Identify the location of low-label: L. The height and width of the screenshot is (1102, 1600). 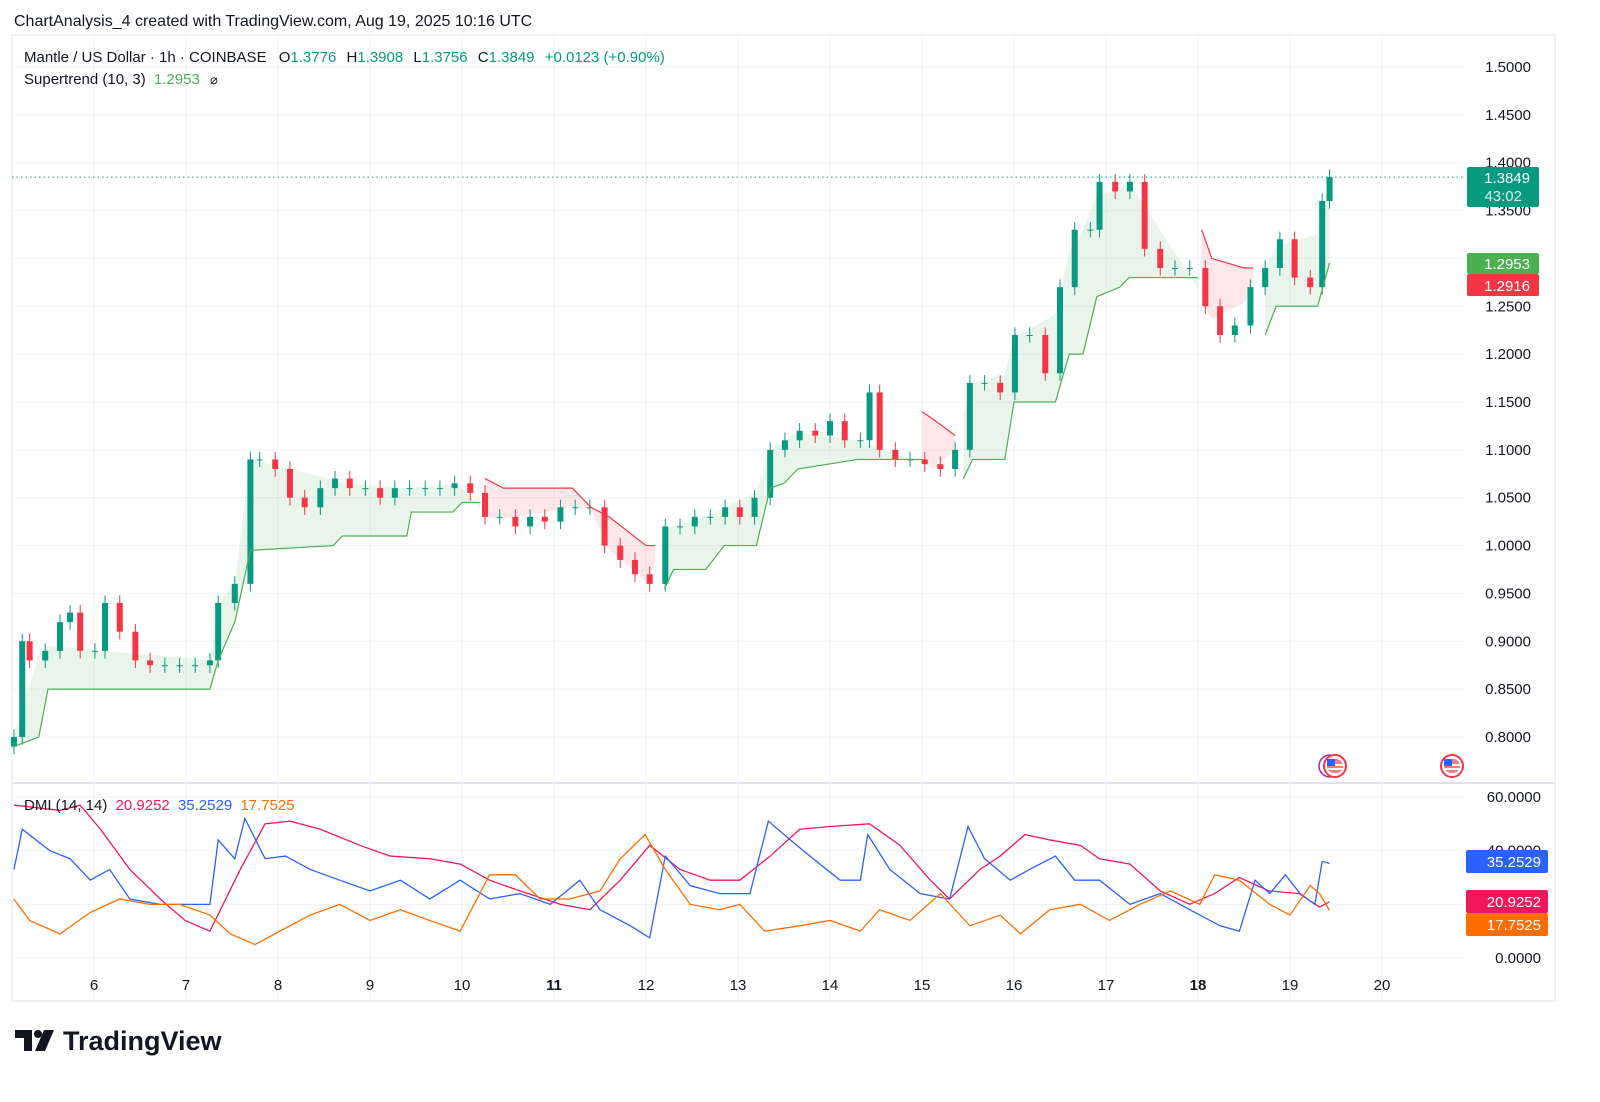
(417, 57).